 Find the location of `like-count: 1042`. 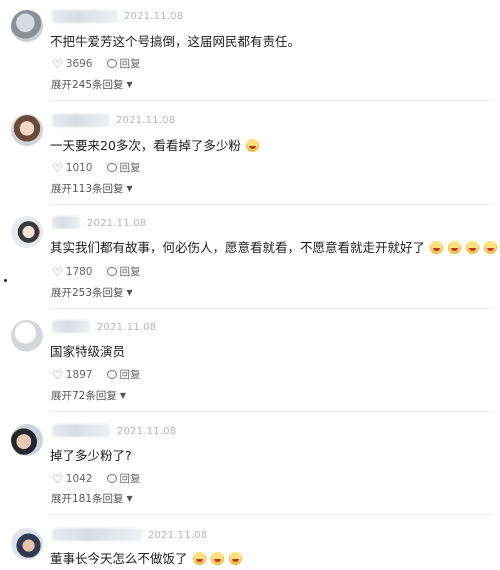

like-count: 1042 is located at coordinates (79, 478).